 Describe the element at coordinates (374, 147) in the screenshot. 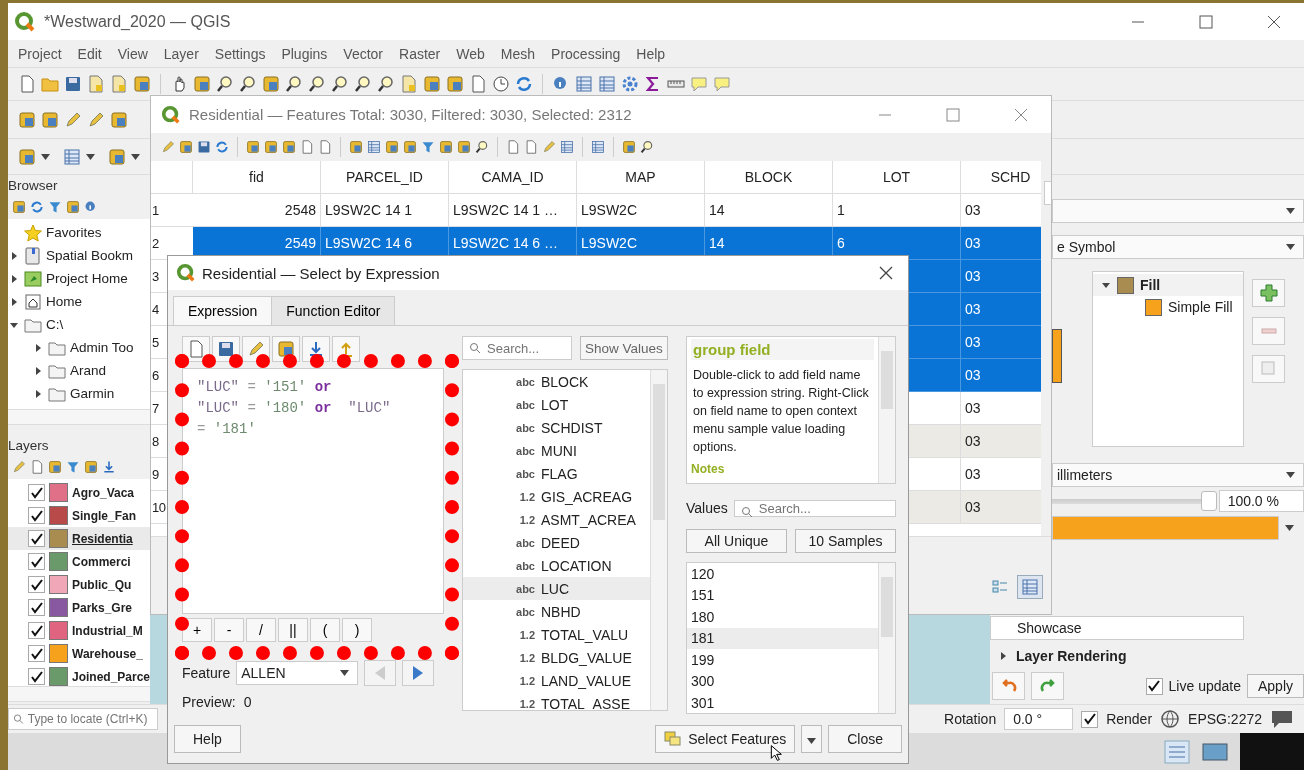

I see `select-all-icon` at that location.